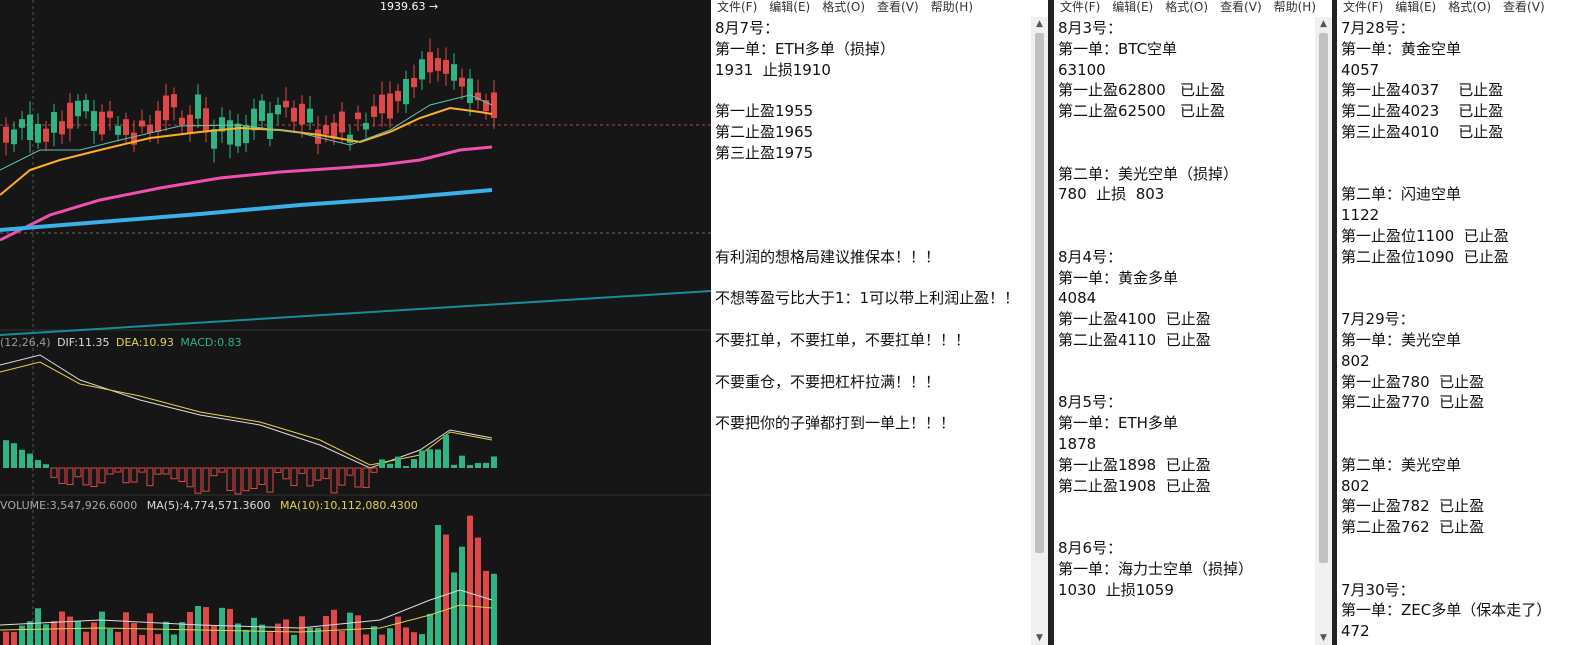  Describe the element at coordinates (246, 413) in the screenshot. I see `macd-dea-line` at that location.